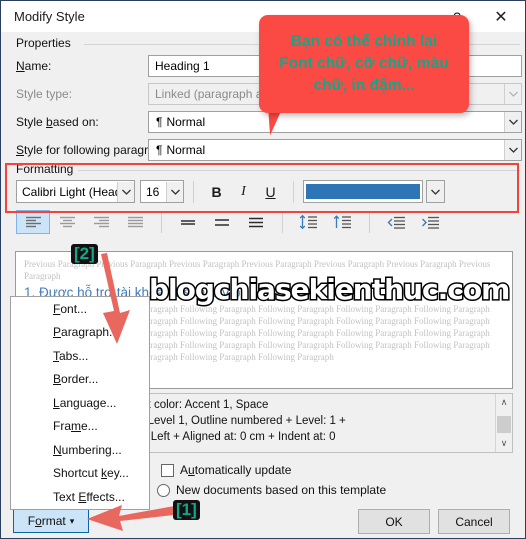 This screenshot has height=539, width=526. Describe the element at coordinates (504, 443) in the screenshot. I see `scroll-down-icon: ∨` at that location.